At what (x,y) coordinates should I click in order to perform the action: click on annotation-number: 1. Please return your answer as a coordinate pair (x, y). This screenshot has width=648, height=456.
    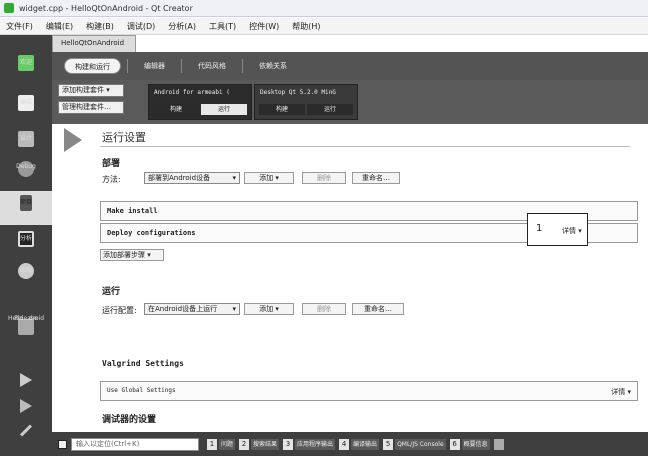
    Looking at the image, I should click on (539, 228).